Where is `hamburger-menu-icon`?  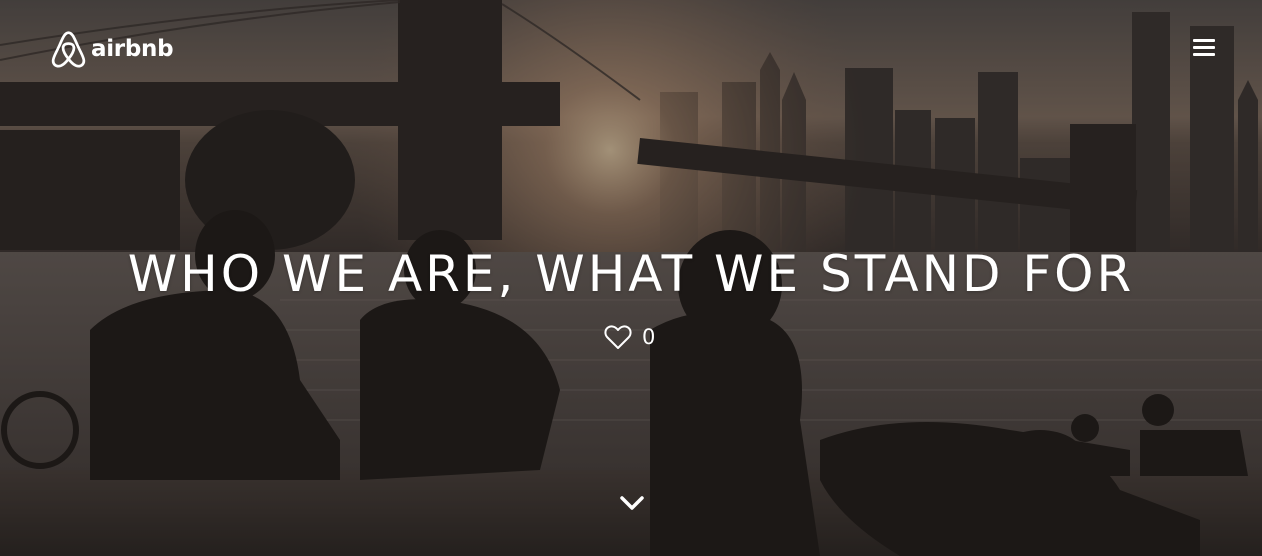
hamburger-menu-icon is located at coordinates (1205, 47).